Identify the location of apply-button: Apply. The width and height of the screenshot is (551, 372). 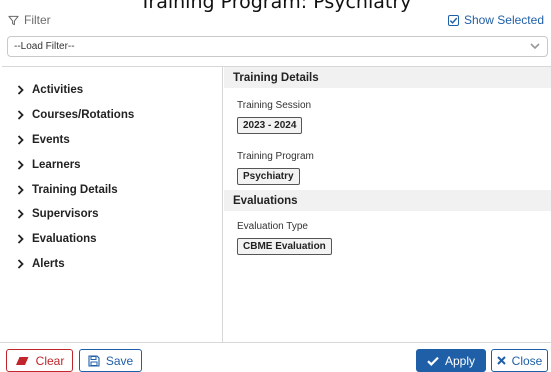
(451, 360).